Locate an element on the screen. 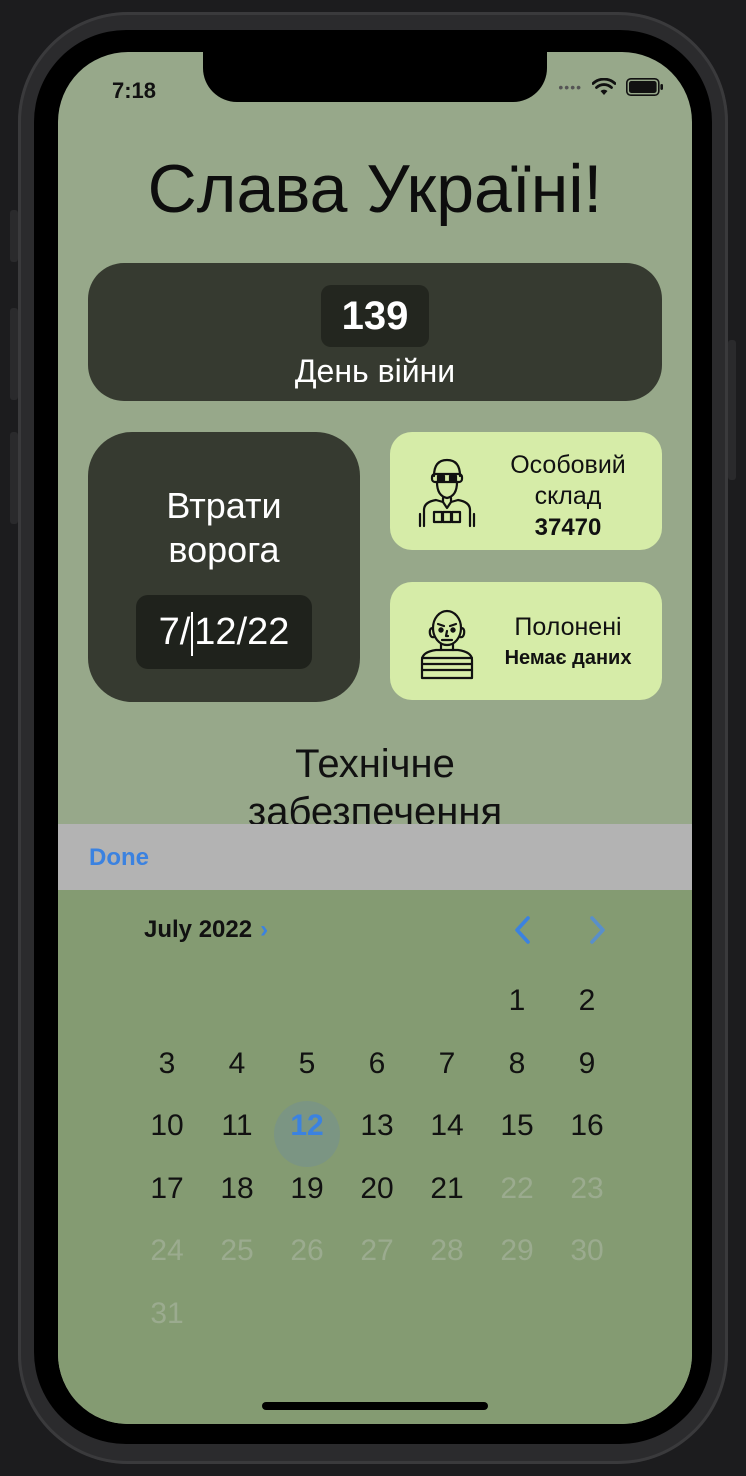 The height and width of the screenshot is (1476, 746). chevron-right-icon: › is located at coordinates (264, 929).